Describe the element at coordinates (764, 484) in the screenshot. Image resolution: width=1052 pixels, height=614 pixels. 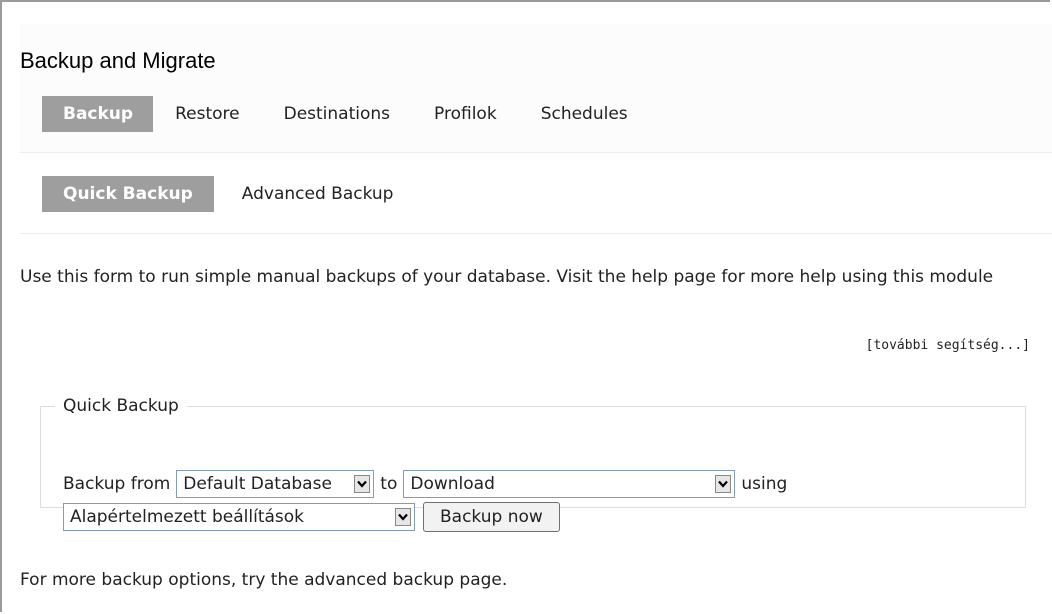
I see `using-label: using` at that location.